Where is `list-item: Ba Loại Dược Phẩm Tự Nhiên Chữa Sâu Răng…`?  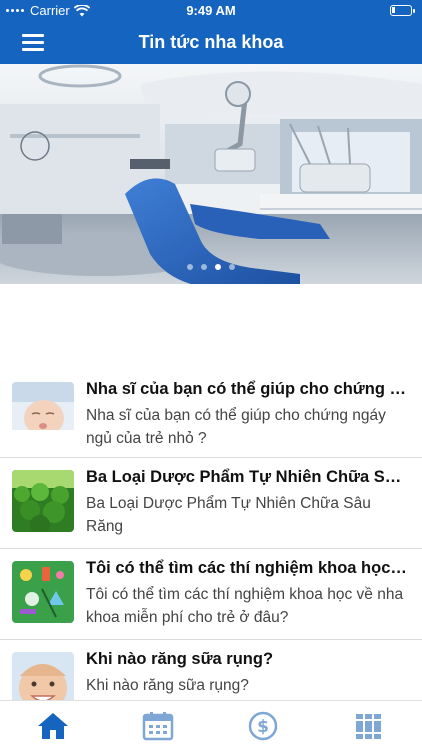 list-item: Ba Loại Dược Phẩm Tự Nhiên Chữa Sâu Răng… is located at coordinates (211, 503).